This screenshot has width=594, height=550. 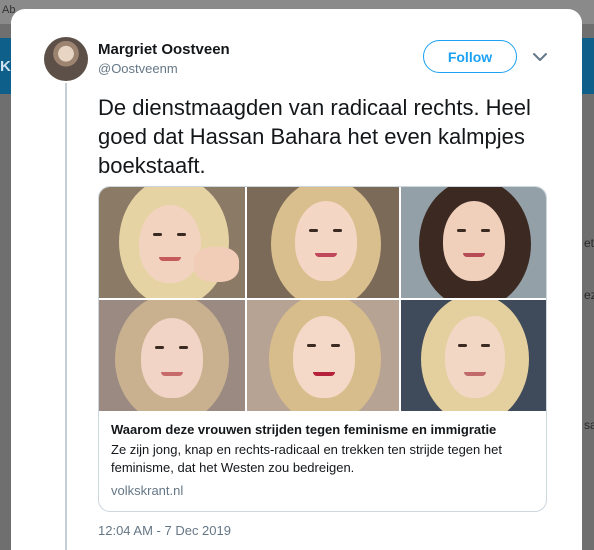 What do you see at coordinates (589, 425) in the screenshot?
I see `background-fragment: sa` at bounding box center [589, 425].